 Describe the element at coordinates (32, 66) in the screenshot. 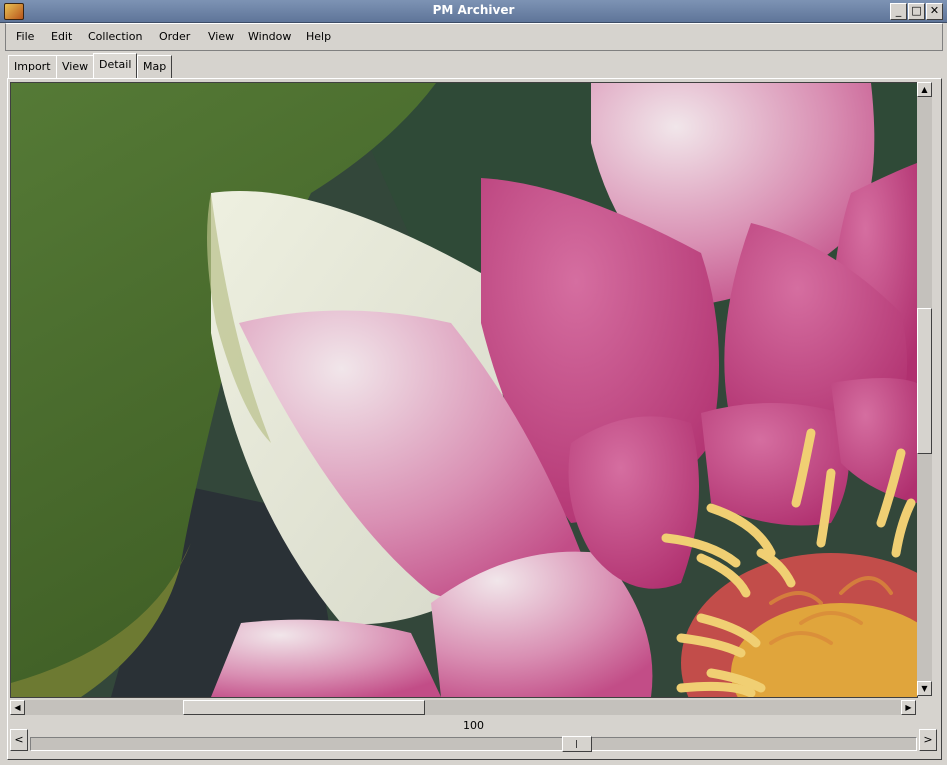

I see `tab-import: Import` at that location.